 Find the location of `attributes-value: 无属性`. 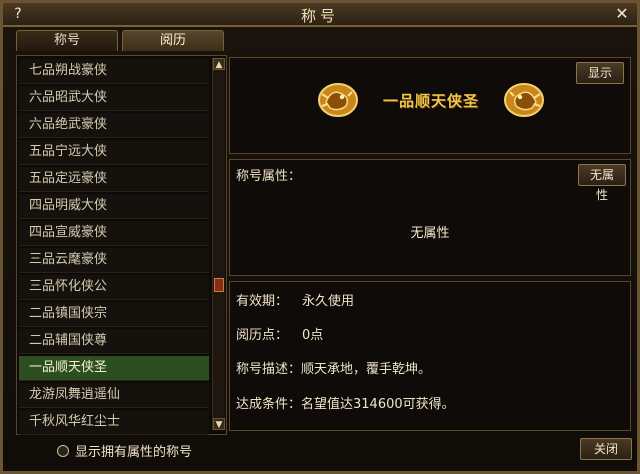

attributes-value: 无属性 is located at coordinates (430, 233).